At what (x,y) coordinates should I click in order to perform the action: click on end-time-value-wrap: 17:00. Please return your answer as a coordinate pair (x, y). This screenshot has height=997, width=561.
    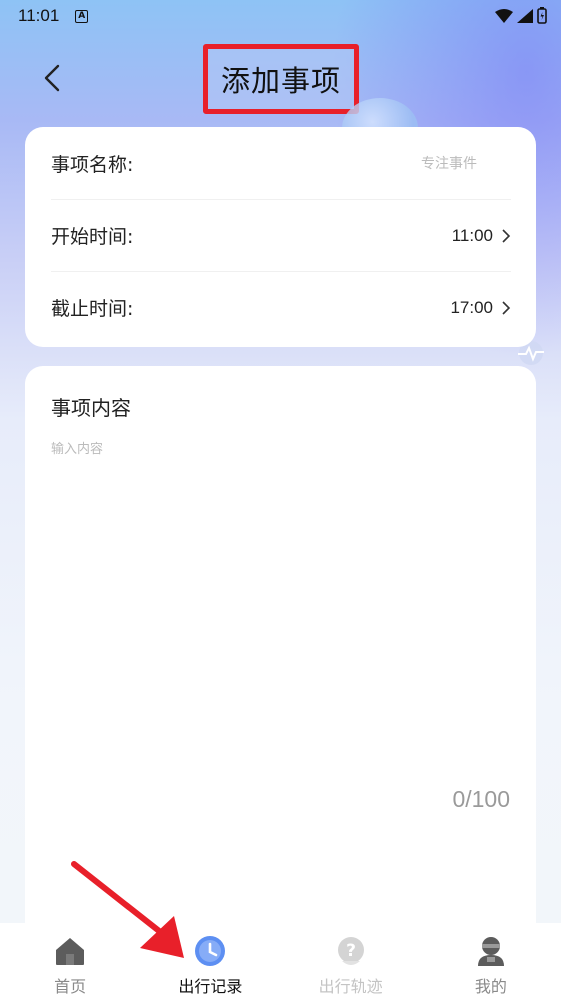
    Looking at the image, I should click on (480, 308).